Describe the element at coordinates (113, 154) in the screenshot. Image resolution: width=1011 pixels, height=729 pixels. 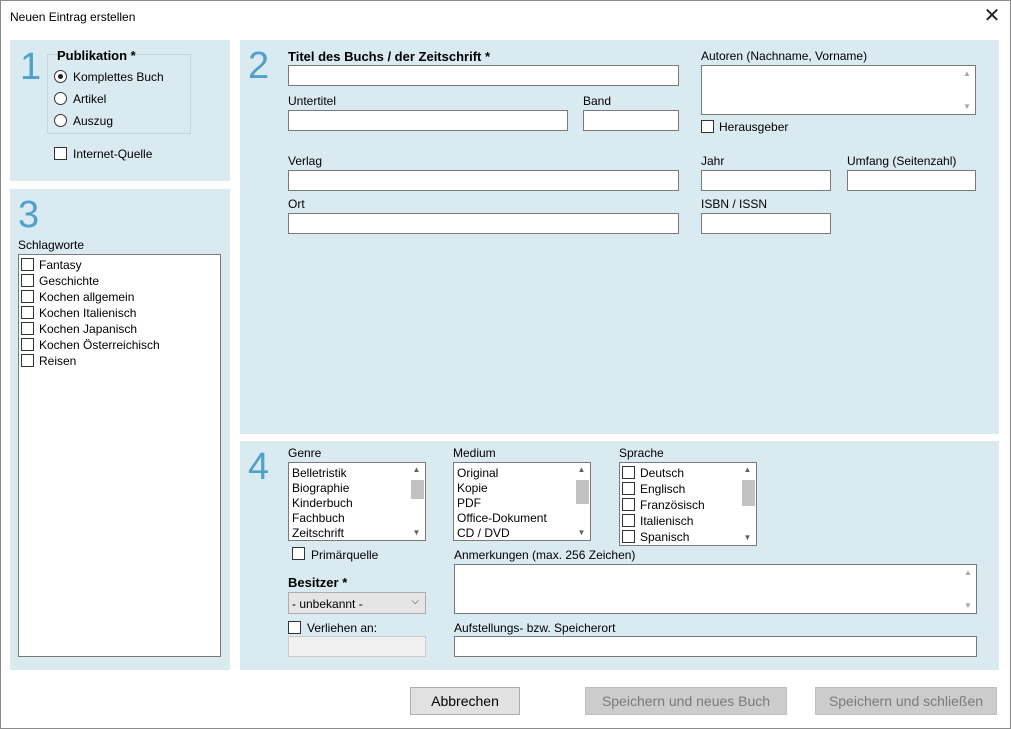
I see `internet-source-label: Internet-Quelle` at that location.